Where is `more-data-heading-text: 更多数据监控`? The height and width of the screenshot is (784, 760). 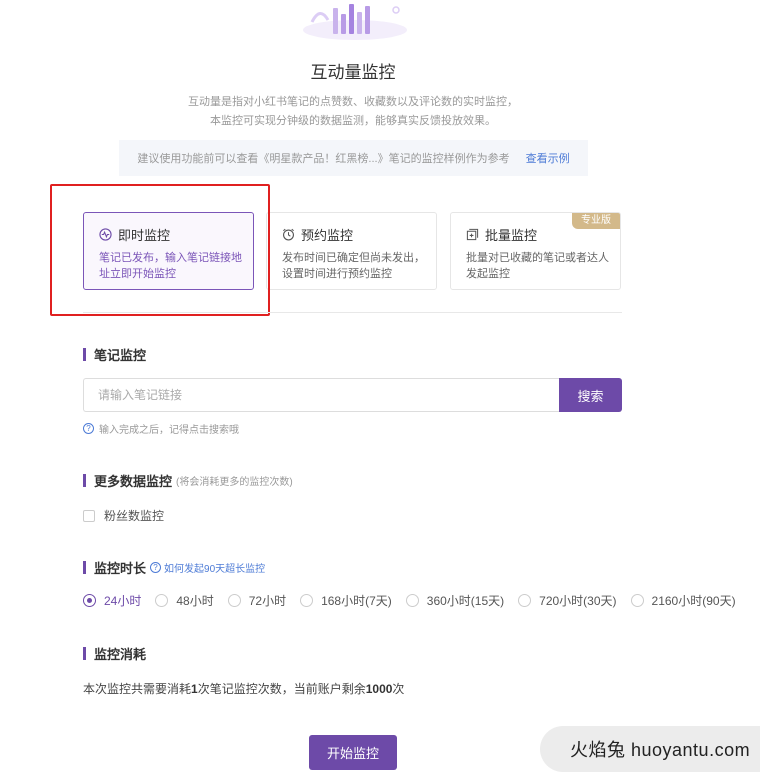 more-data-heading-text: 更多数据监控 is located at coordinates (133, 481).